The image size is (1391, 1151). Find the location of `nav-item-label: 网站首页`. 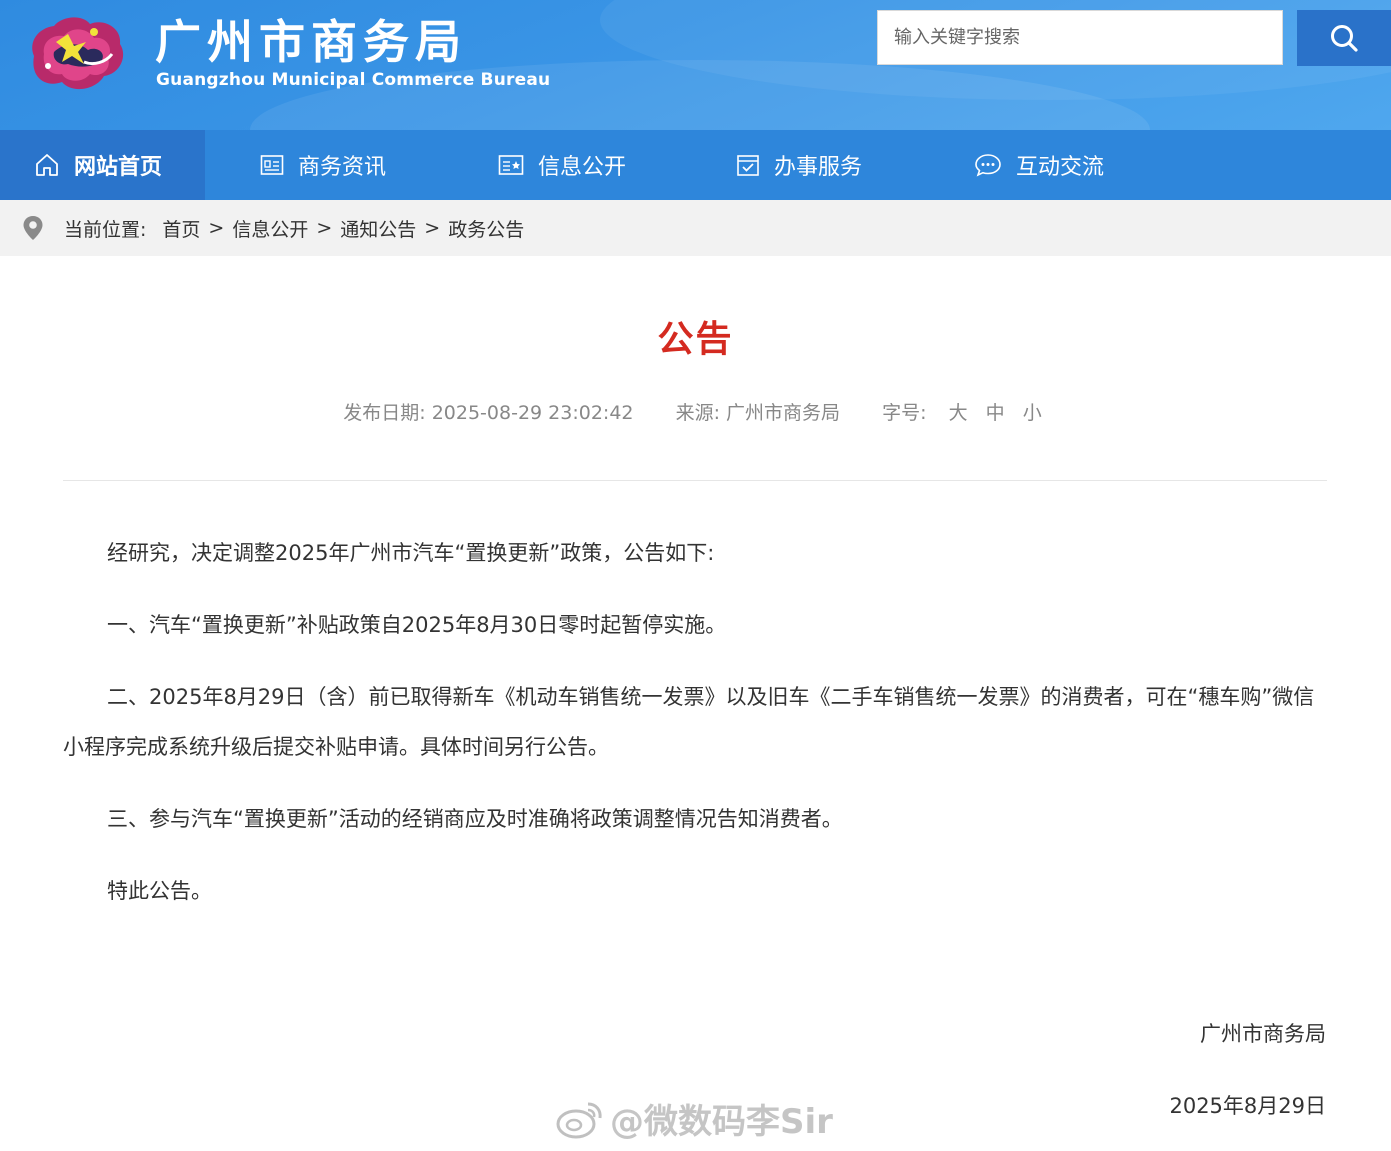

nav-item-label: 网站首页 is located at coordinates (118, 167).